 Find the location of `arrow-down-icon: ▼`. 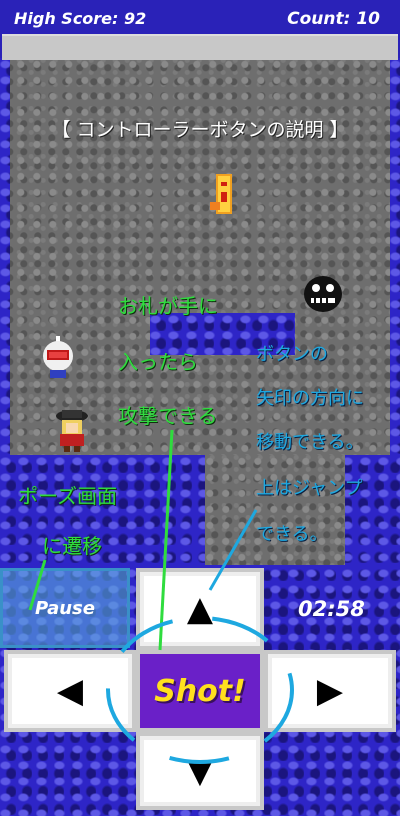

arrow-down-icon: ▼ is located at coordinates (200, 771).